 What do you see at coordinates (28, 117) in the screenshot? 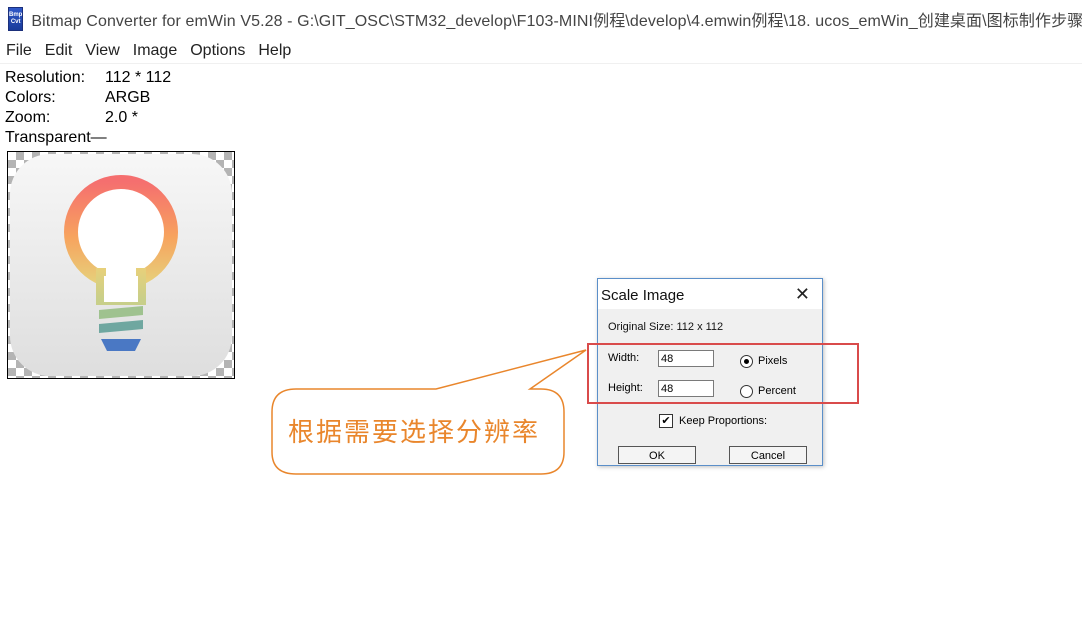
I see `zoom-label: Zoom:` at bounding box center [28, 117].